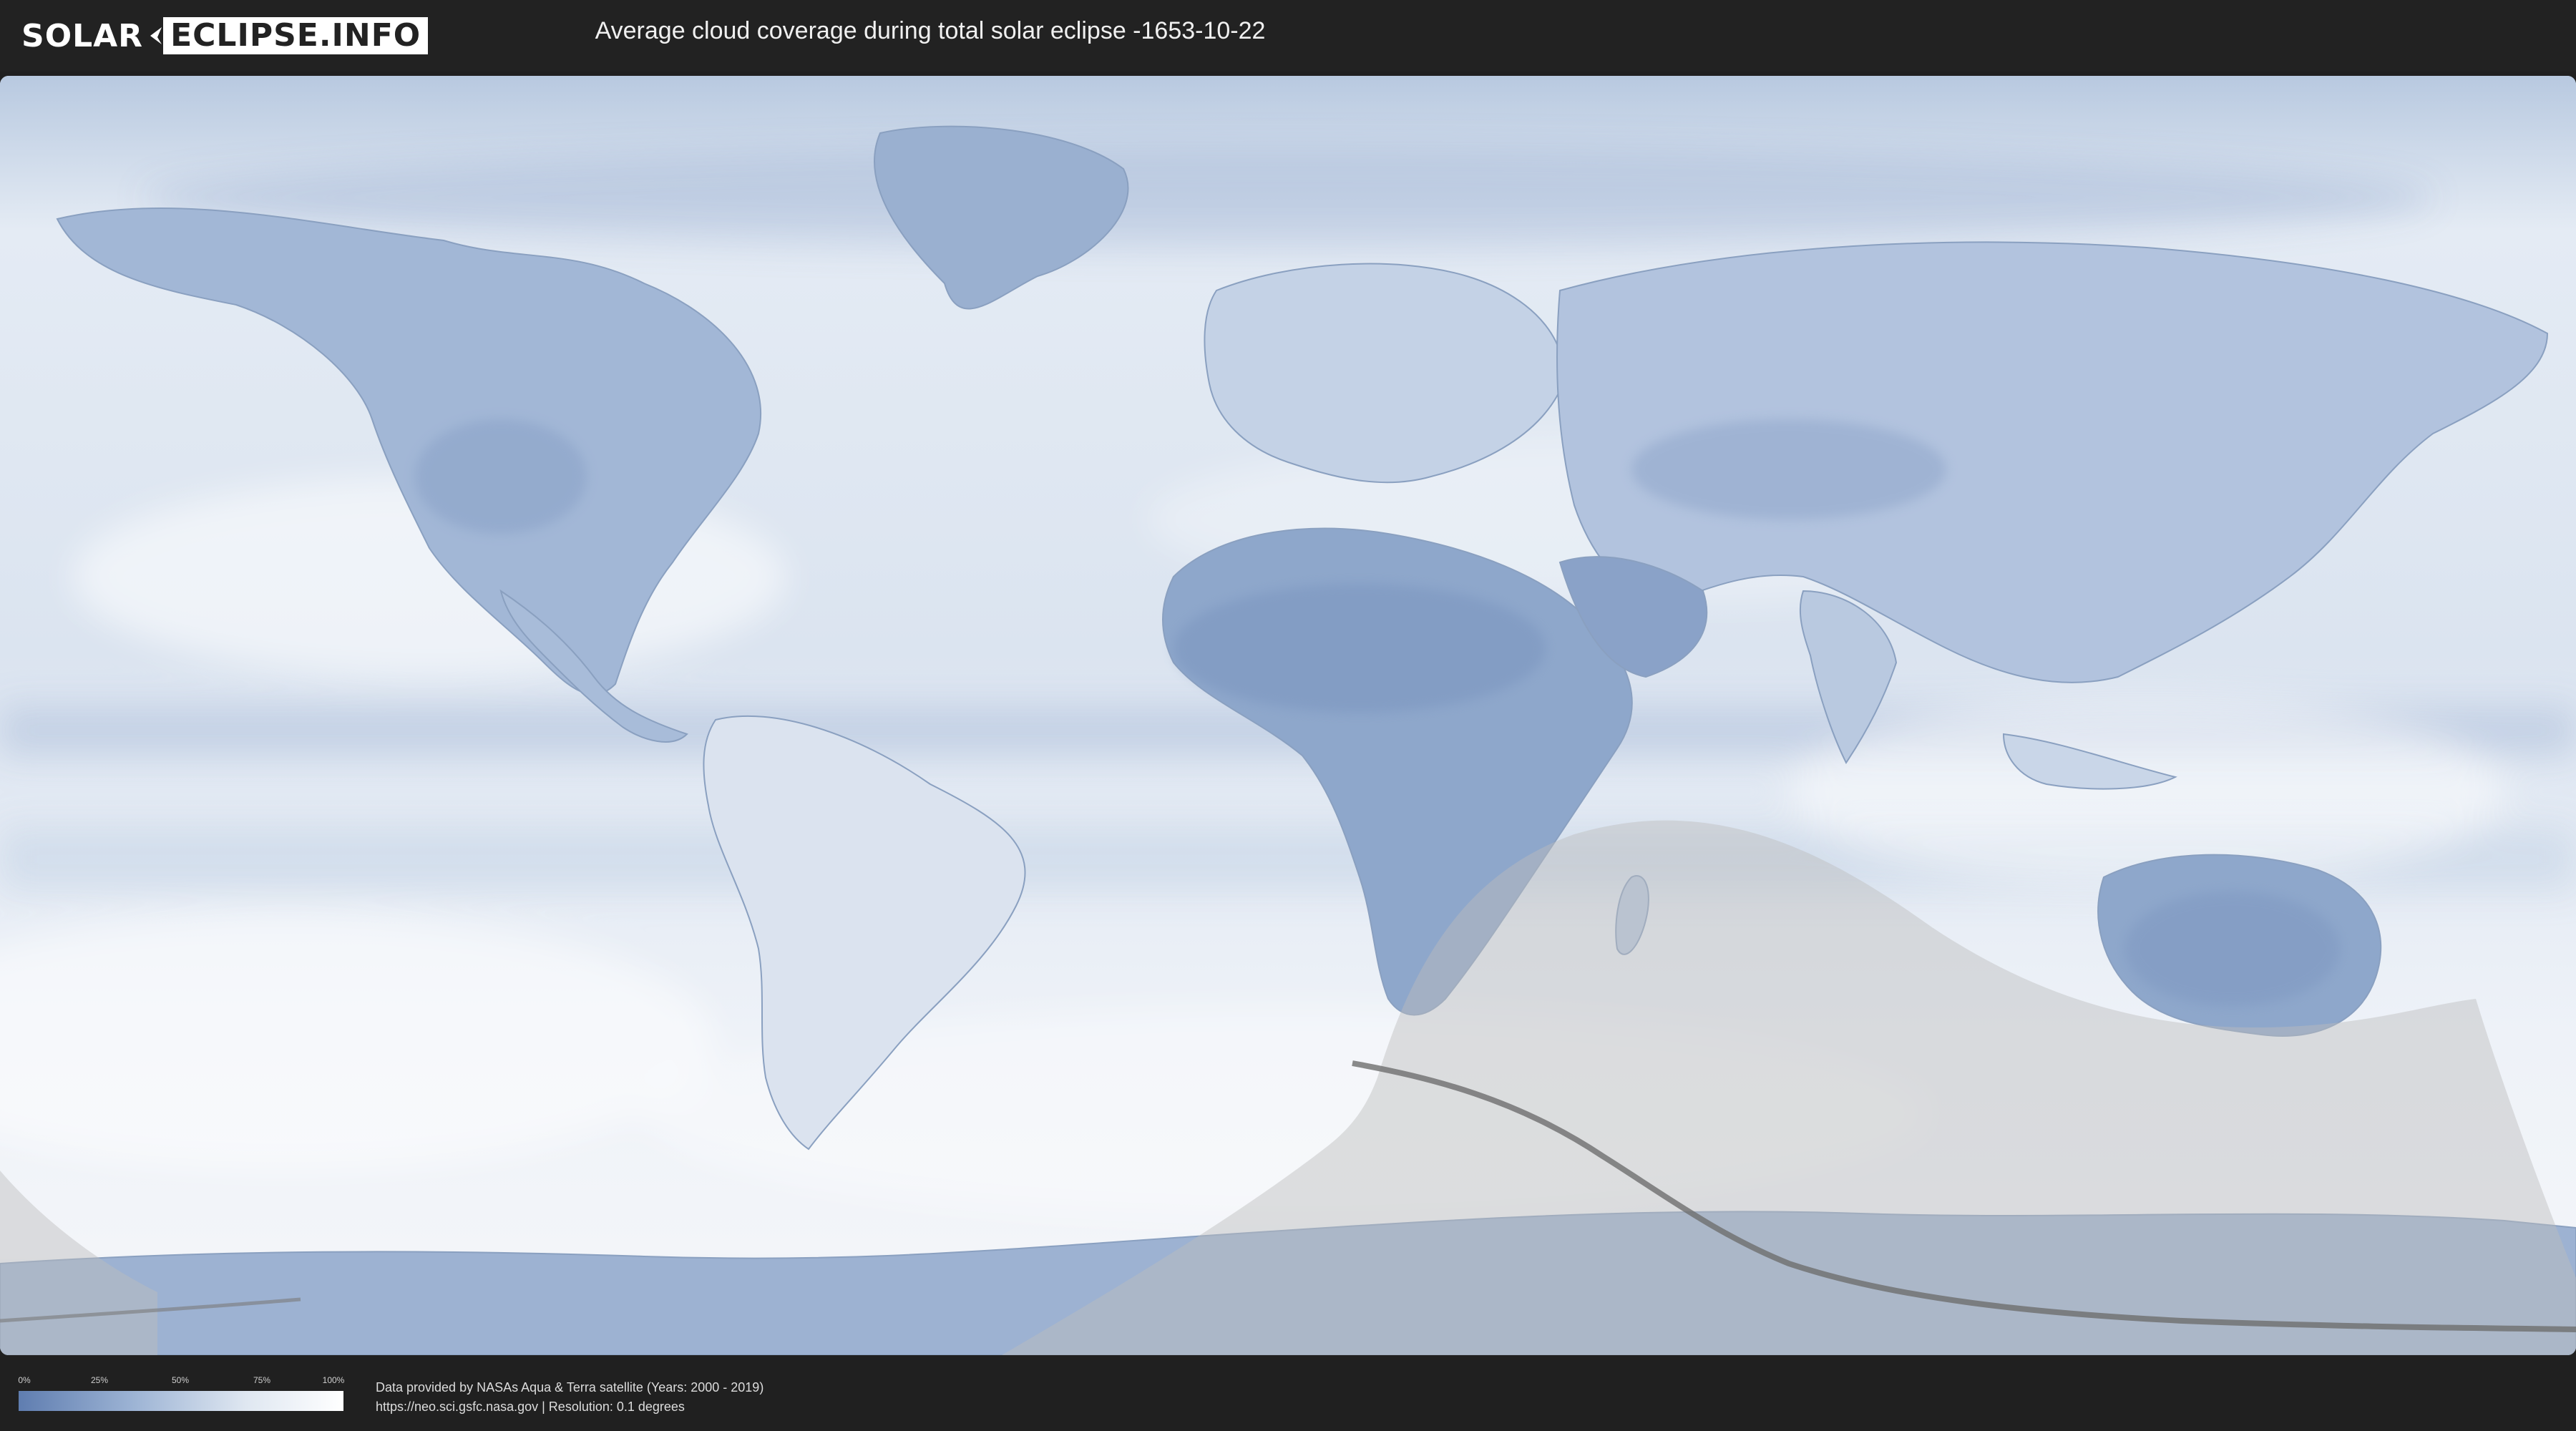 Image resolution: width=2576 pixels, height=1431 pixels. Describe the element at coordinates (100, 1380) in the screenshot. I see `legend-tick-25: 25%` at that location.